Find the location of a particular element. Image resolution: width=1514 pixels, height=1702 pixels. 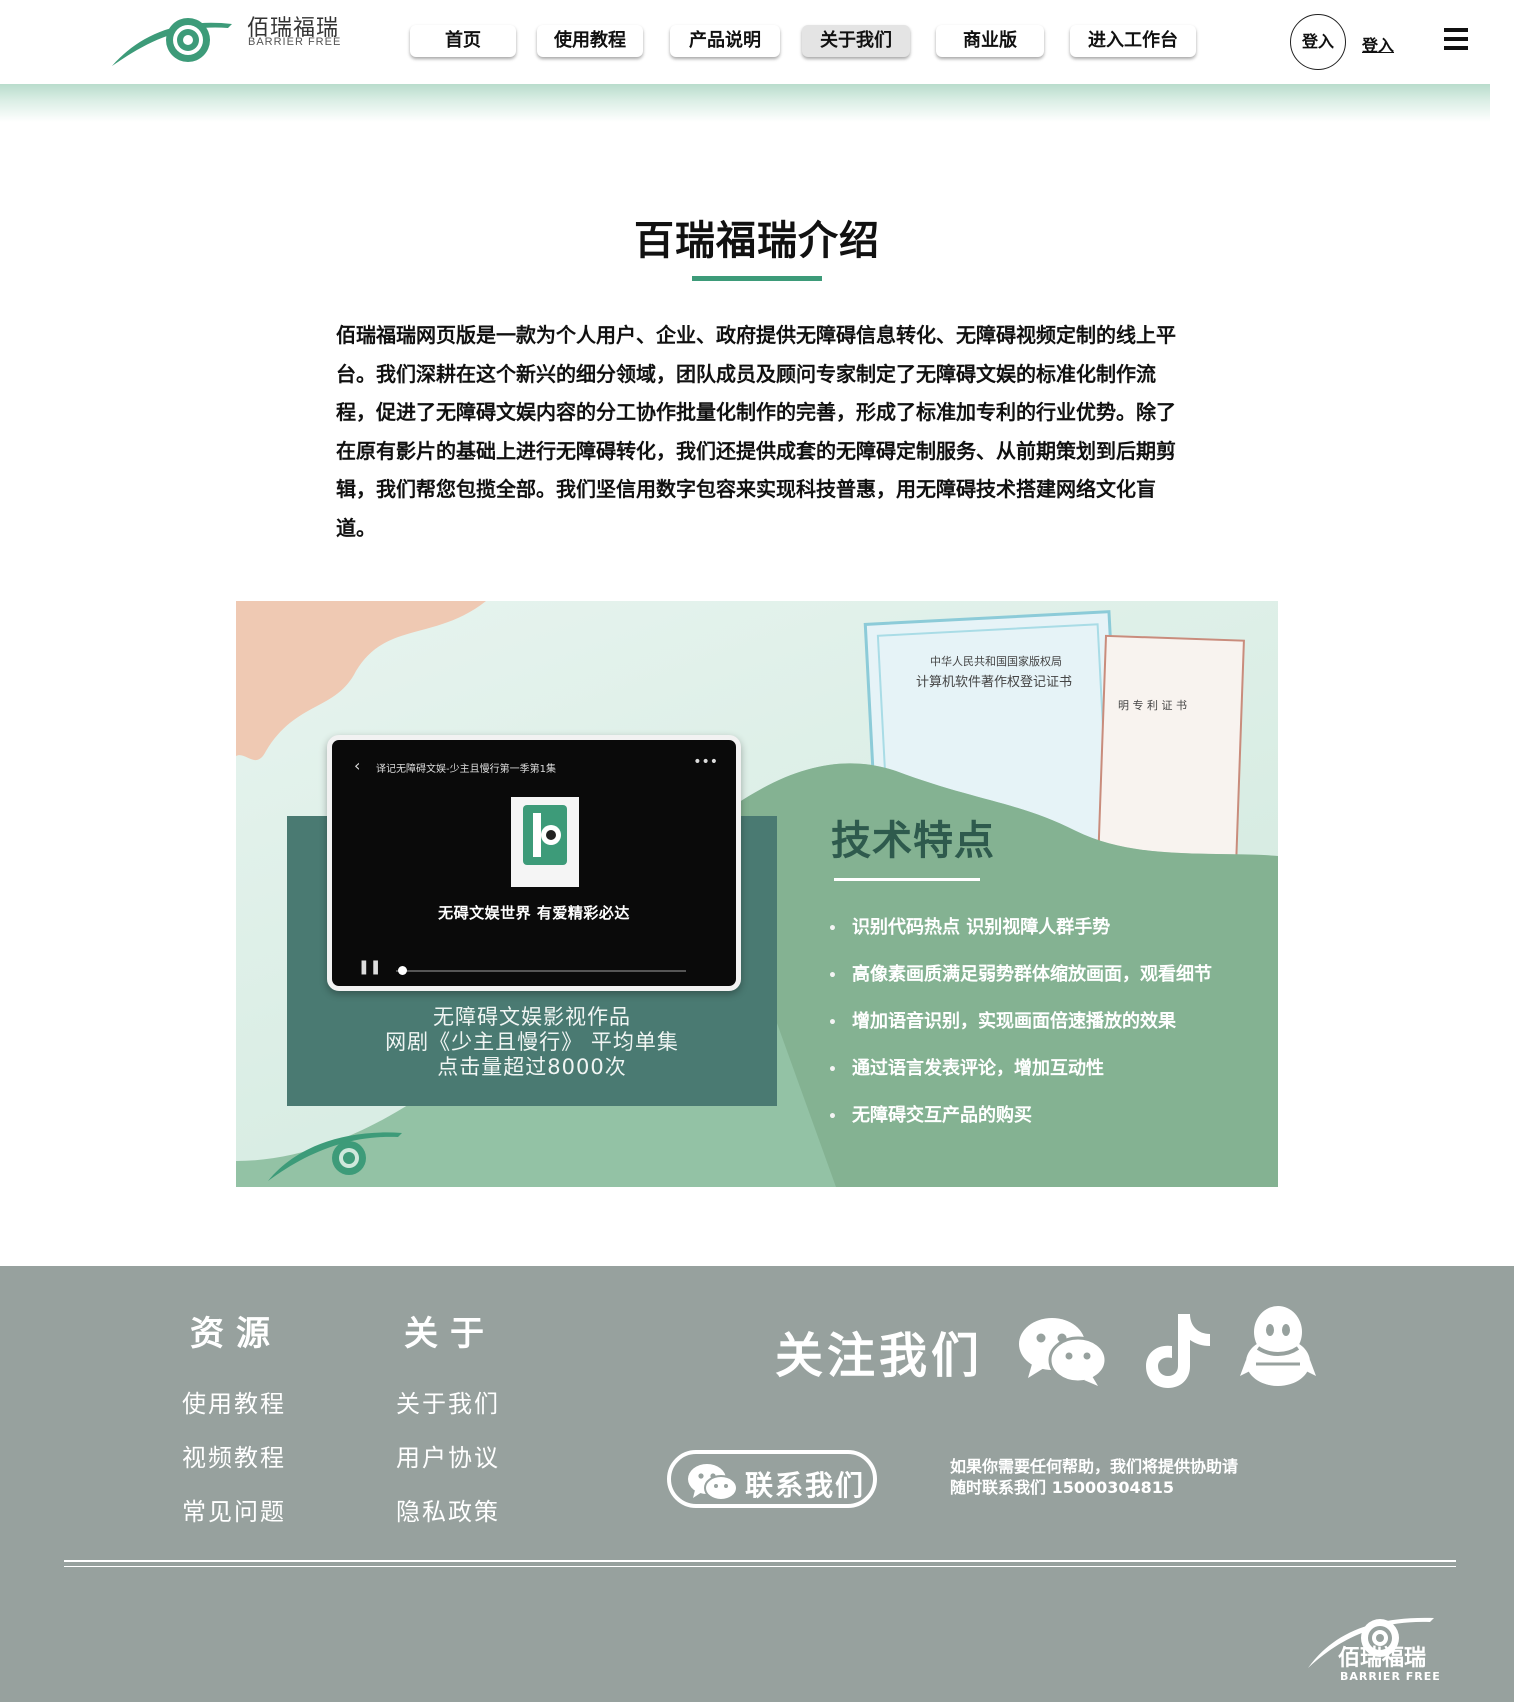

video-title: 译记无障碍文娱-少主且慢行第一季第1集 is located at coordinates (466, 769).